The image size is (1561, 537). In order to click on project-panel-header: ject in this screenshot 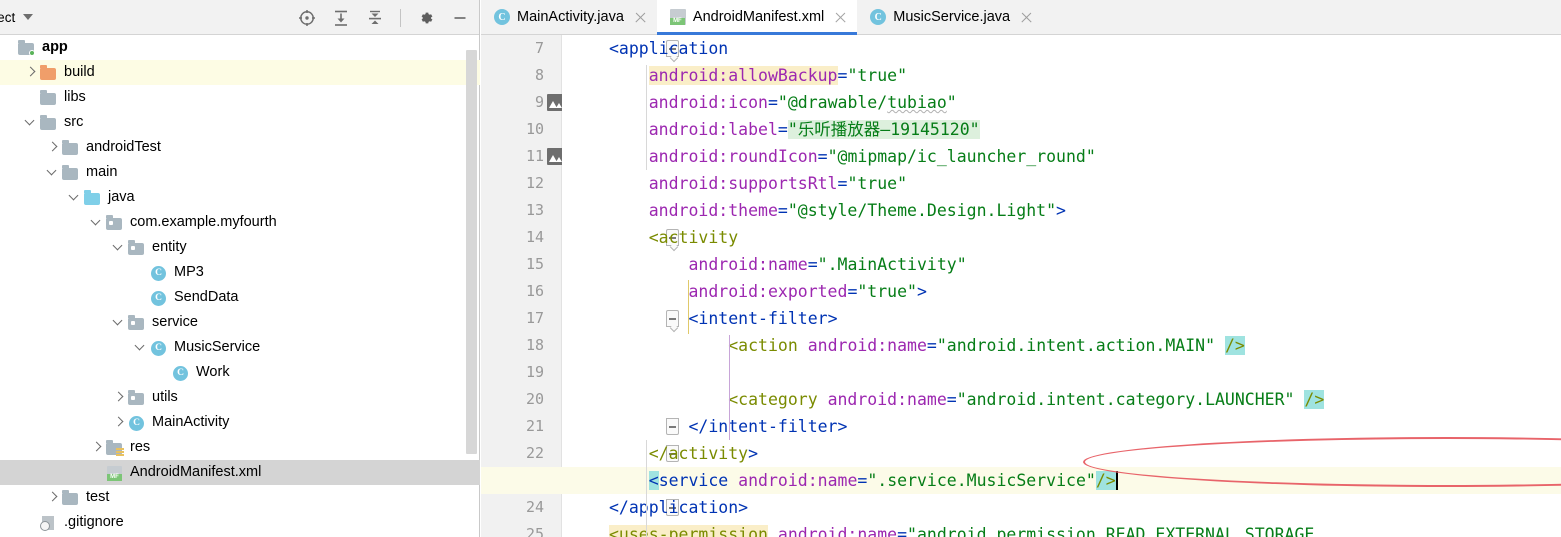, I will do `click(239, 17)`.